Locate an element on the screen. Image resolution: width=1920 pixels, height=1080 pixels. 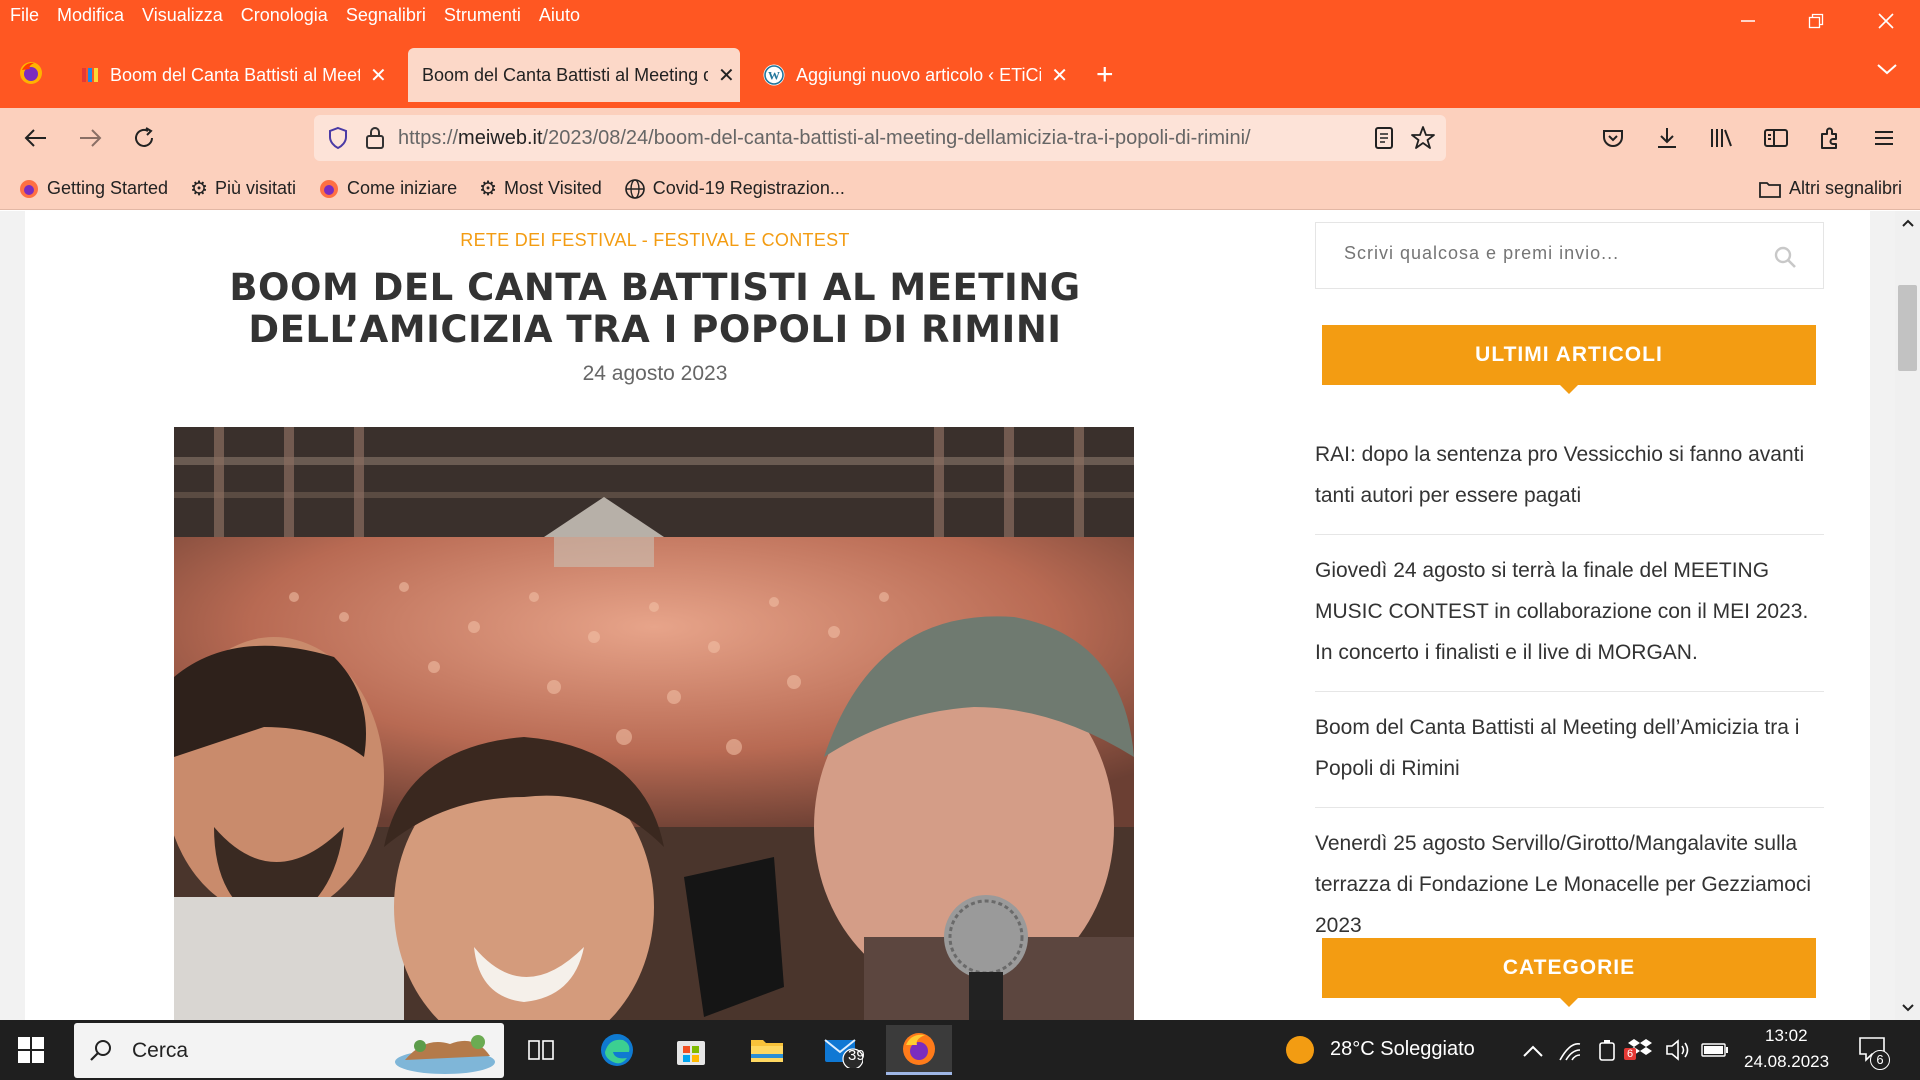
forward-button is located at coordinates (90, 138).